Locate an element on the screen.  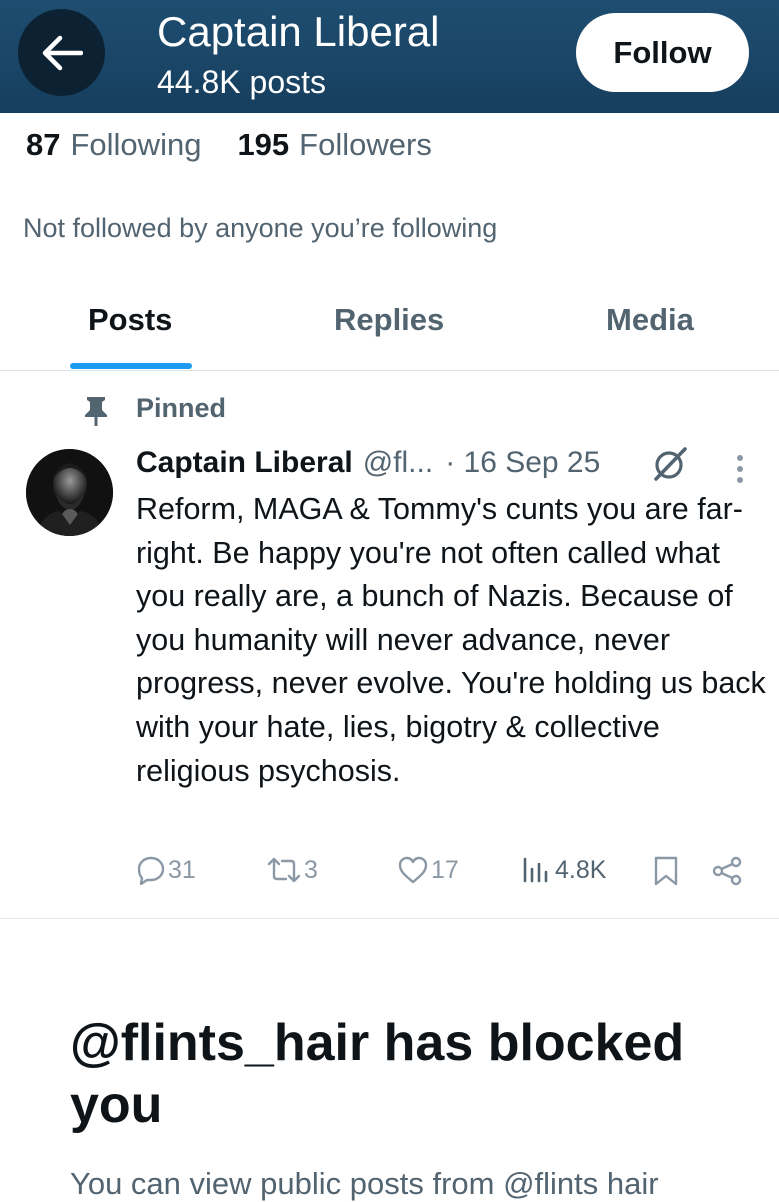
reply-button: 31 is located at coordinates (166, 870).